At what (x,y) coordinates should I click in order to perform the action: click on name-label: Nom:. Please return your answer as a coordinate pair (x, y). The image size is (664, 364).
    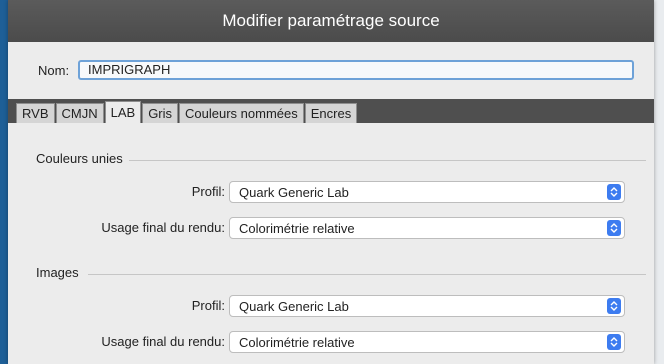
    Looking at the image, I should click on (54, 70).